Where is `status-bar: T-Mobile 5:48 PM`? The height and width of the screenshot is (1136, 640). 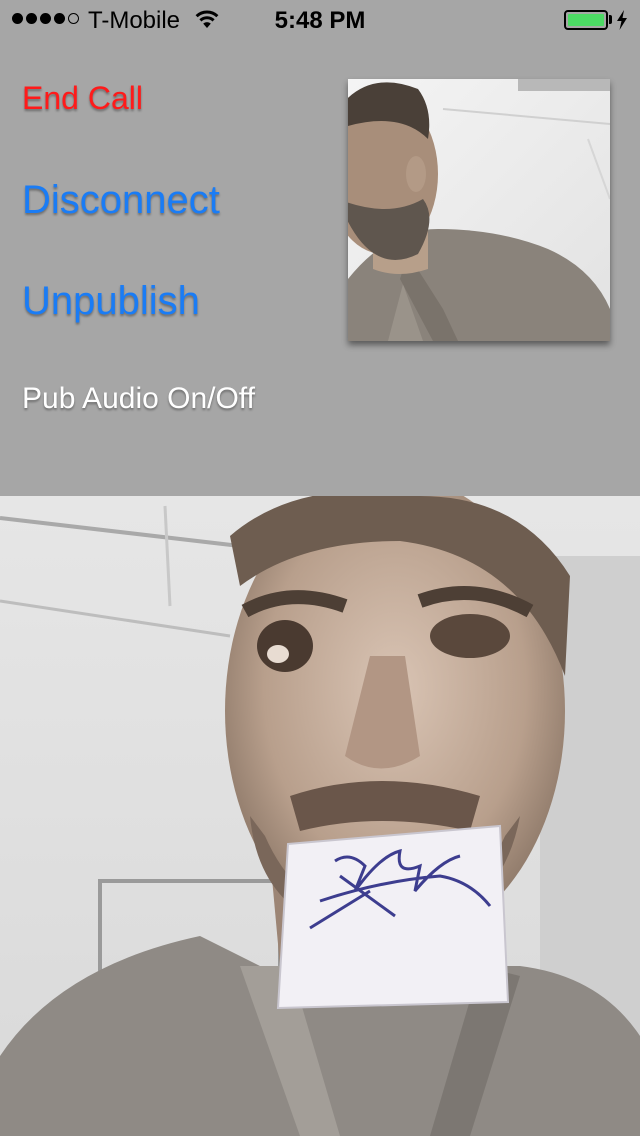
status-bar: T-Mobile 5:48 PM is located at coordinates (320, 20).